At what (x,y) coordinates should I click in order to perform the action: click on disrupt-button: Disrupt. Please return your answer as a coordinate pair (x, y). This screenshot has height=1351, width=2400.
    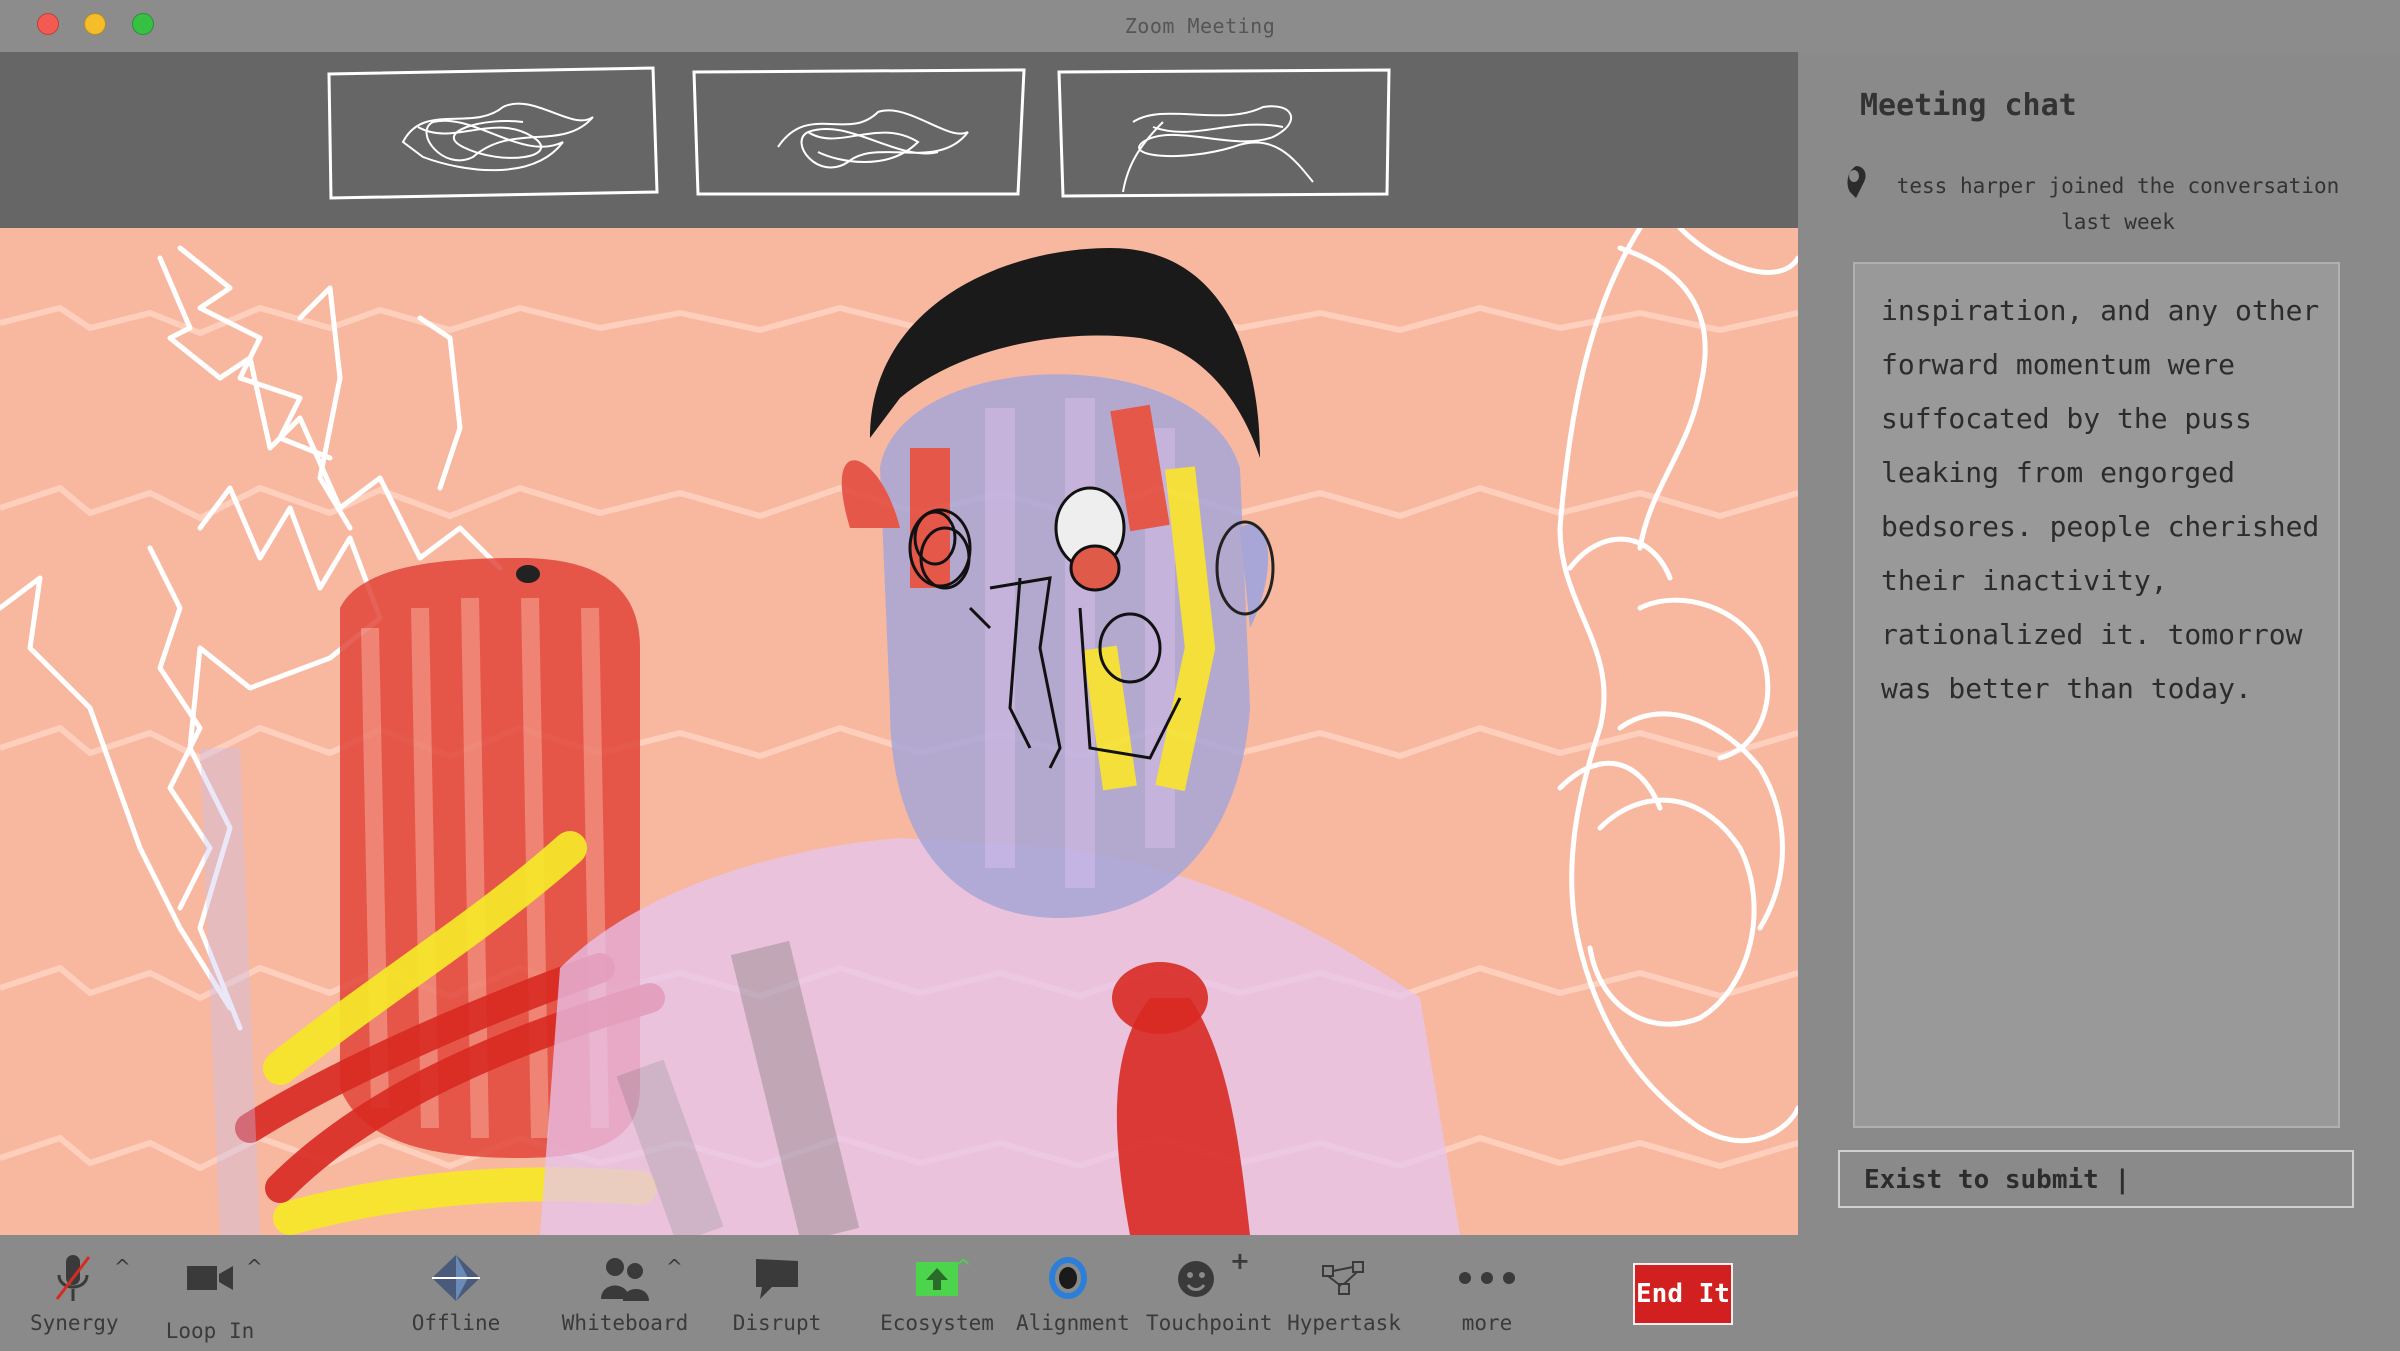
    Looking at the image, I should click on (777, 1292).